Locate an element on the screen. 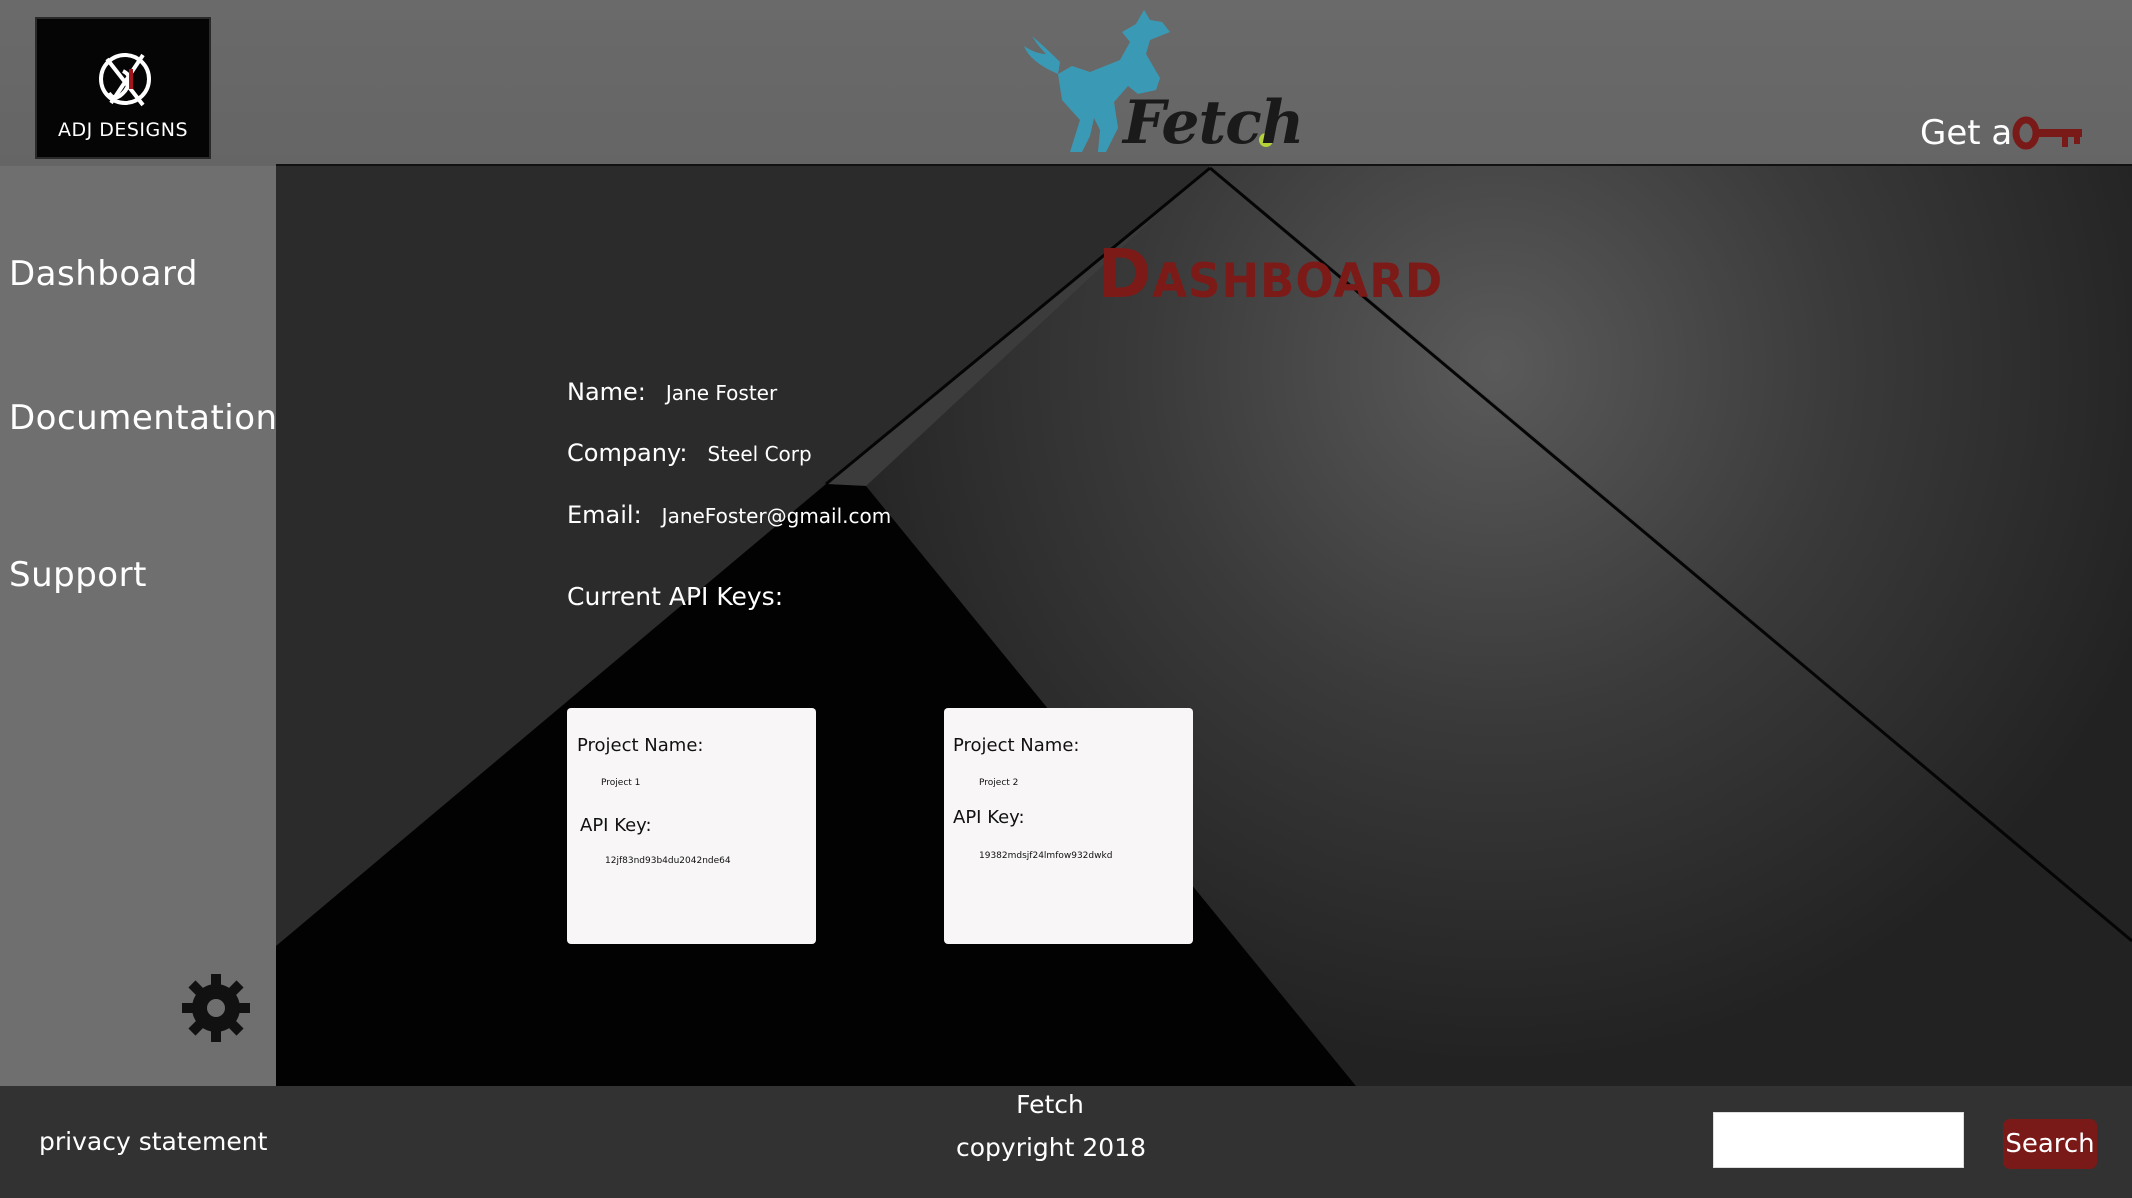  search-input is located at coordinates (1838, 1140).